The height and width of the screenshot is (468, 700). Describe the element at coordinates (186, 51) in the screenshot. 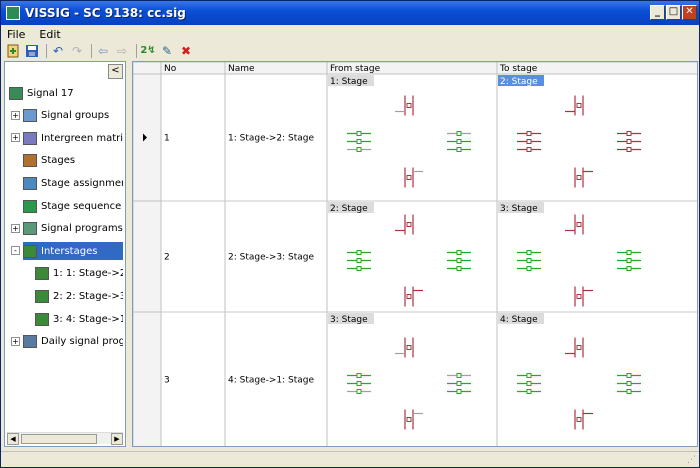

I see `delete-icon: ✖` at that location.